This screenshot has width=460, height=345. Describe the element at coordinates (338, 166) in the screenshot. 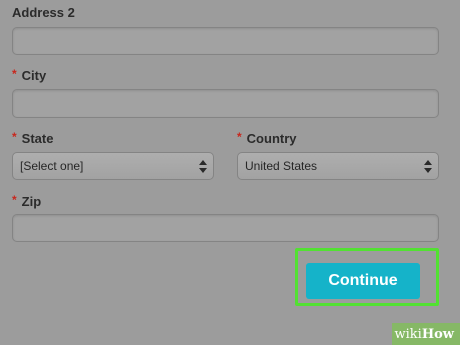

I see `country-select: United States` at that location.